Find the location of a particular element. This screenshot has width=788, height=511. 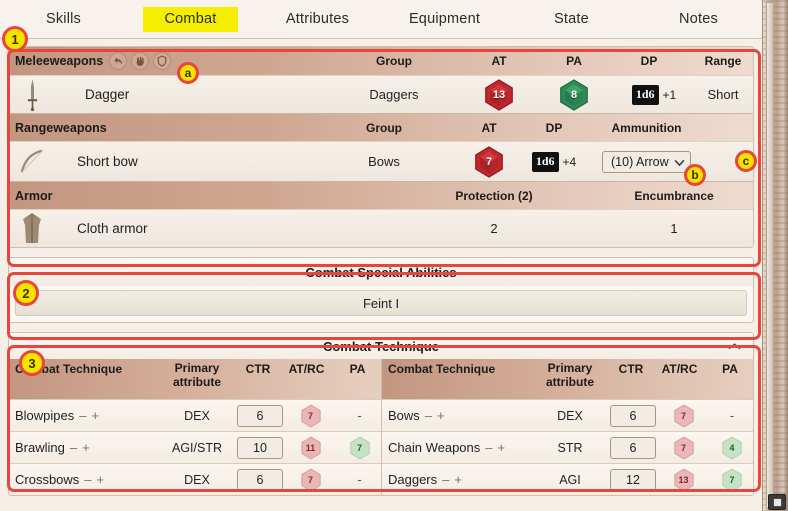

table-row: Brawling – + AGI/STR 10 11 7 is located at coordinates (195, 447).